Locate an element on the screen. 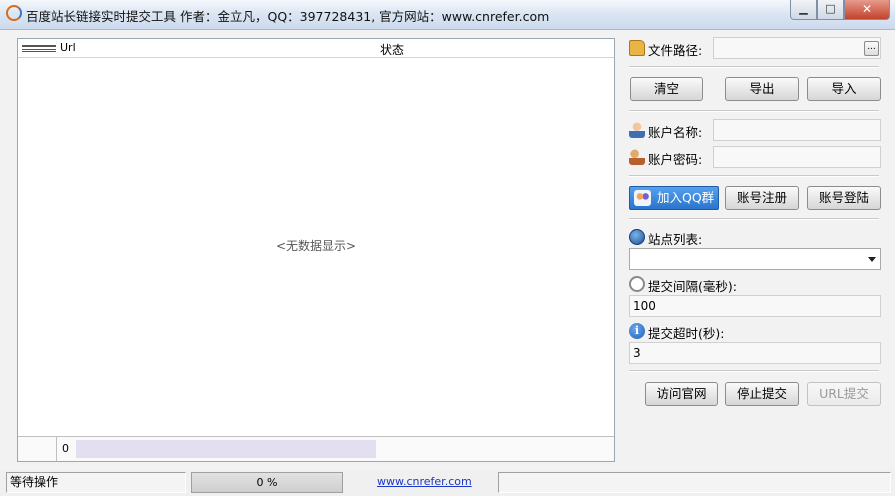 The height and width of the screenshot is (496, 895). status-text: 等待操作 is located at coordinates (96, 482).